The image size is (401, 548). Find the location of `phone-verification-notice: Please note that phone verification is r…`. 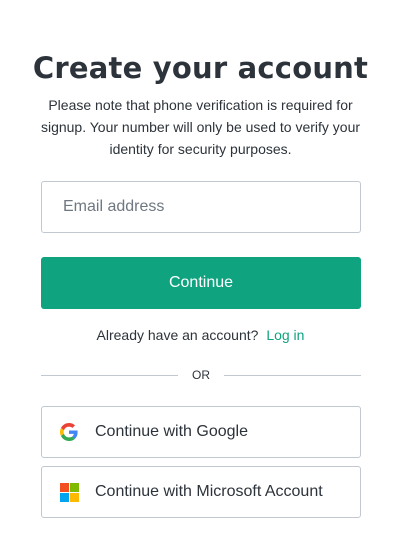

phone-verification-notice: Please note that phone verification is r… is located at coordinates (200, 127).